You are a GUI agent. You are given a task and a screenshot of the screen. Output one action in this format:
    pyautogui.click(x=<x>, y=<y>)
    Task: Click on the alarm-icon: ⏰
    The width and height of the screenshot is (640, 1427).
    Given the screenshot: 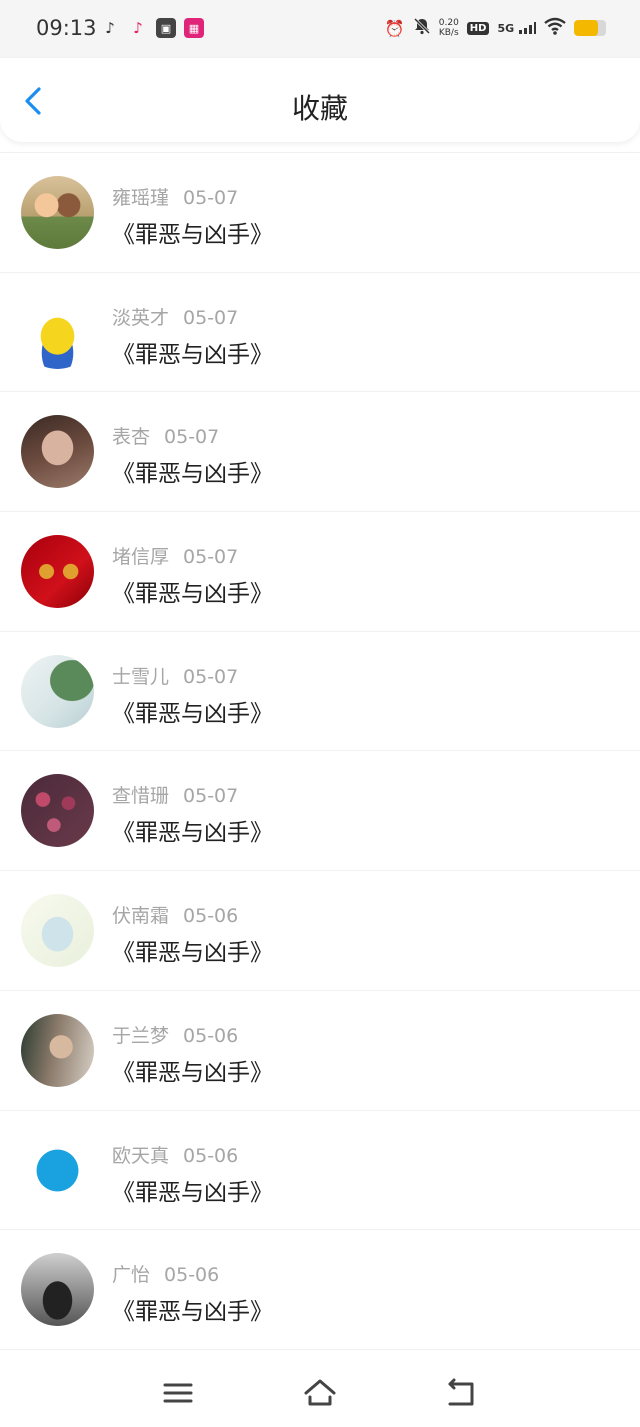 What is the action you would take?
    pyautogui.click(x=394, y=28)
    